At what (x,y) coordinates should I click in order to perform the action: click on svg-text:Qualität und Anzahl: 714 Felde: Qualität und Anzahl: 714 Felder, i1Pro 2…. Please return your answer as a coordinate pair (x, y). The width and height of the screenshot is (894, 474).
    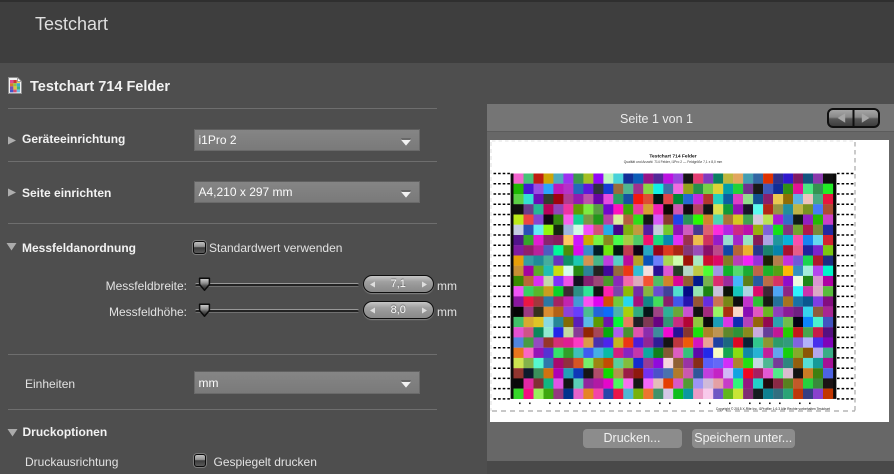
    Looking at the image, I should click on (673, 162).